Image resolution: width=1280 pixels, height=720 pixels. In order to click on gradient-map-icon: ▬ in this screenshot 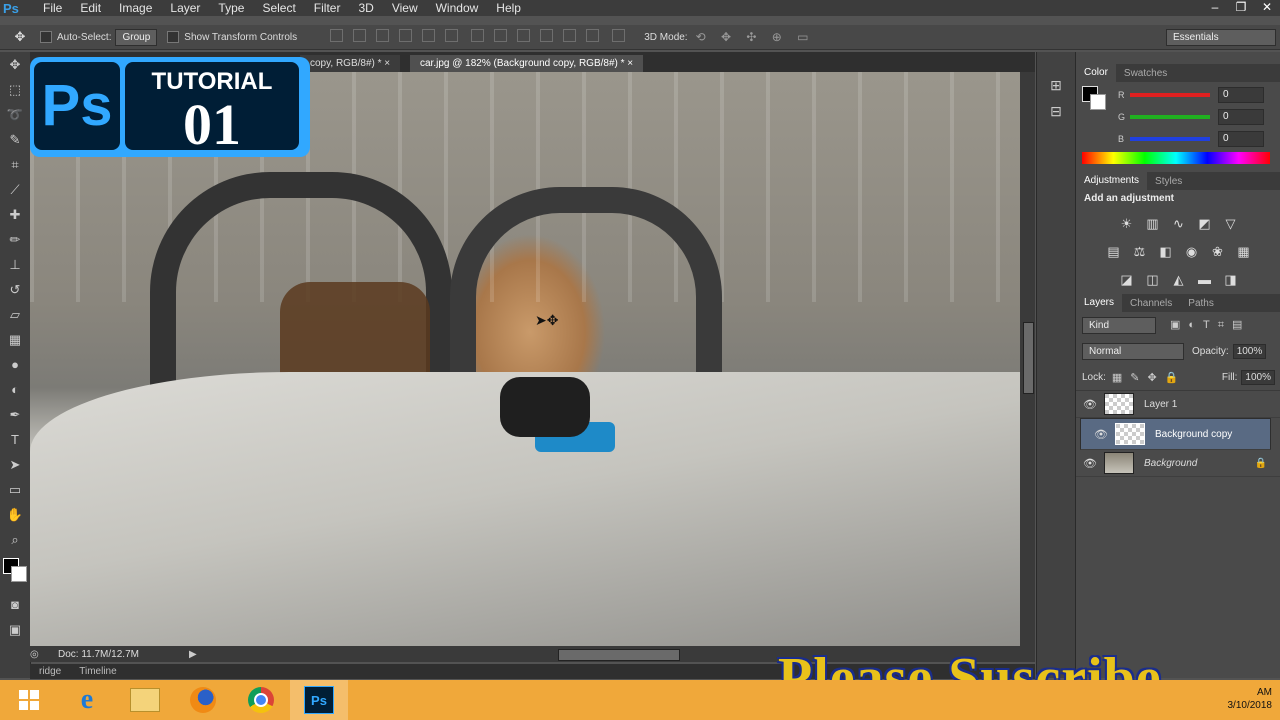, I will do `click(1205, 280)`.